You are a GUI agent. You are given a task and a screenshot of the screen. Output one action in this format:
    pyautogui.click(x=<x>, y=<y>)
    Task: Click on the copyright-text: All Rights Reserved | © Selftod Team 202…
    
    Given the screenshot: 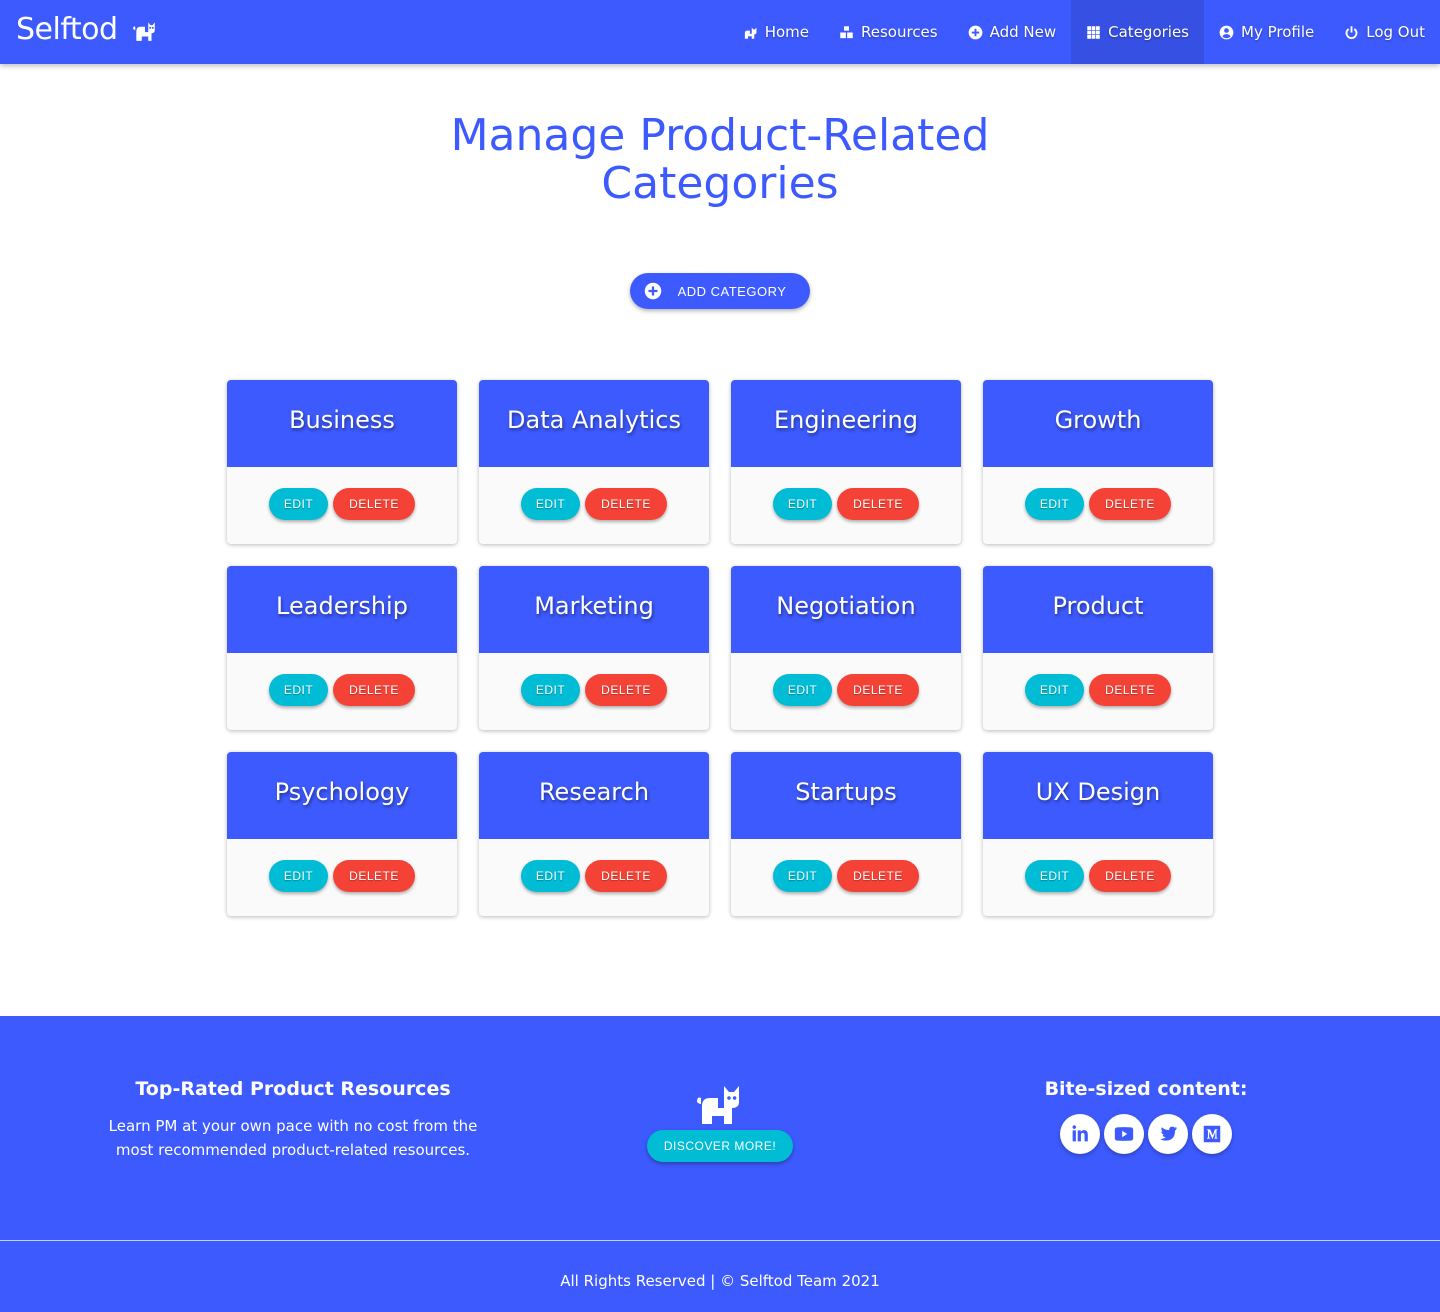 What is the action you would take?
    pyautogui.click(x=720, y=1281)
    